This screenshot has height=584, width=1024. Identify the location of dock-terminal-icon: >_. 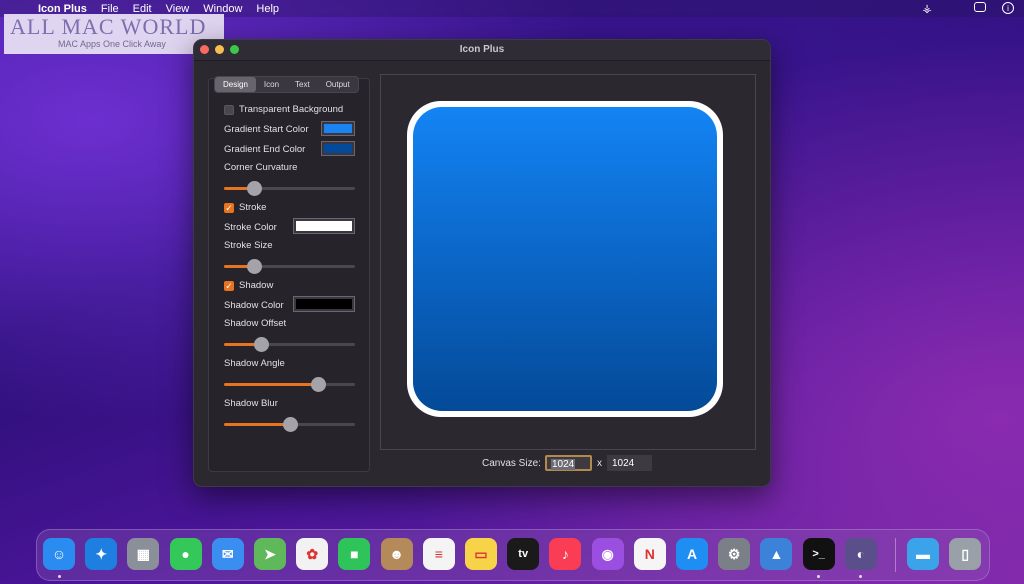
(818, 554).